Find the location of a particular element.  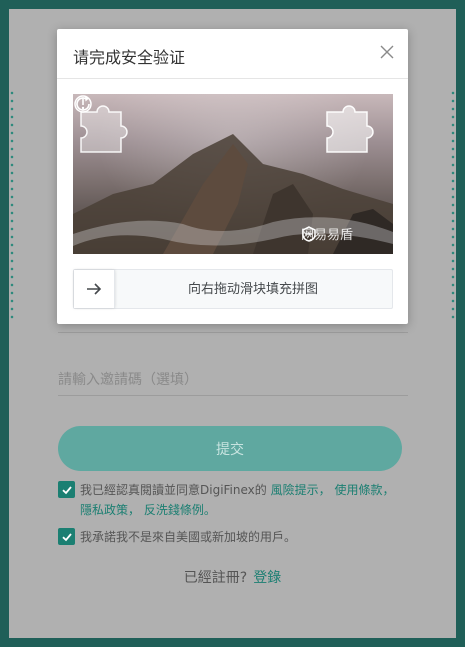

arrow-right-icon is located at coordinates (94, 289).